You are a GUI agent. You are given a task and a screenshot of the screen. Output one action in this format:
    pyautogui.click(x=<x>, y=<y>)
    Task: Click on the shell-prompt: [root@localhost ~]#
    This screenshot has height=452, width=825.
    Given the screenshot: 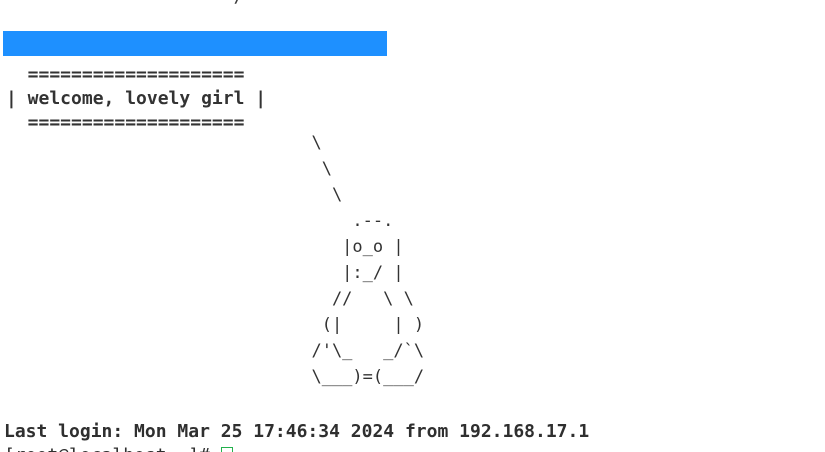 What is the action you would take?
    pyautogui.click(x=112, y=448)
    